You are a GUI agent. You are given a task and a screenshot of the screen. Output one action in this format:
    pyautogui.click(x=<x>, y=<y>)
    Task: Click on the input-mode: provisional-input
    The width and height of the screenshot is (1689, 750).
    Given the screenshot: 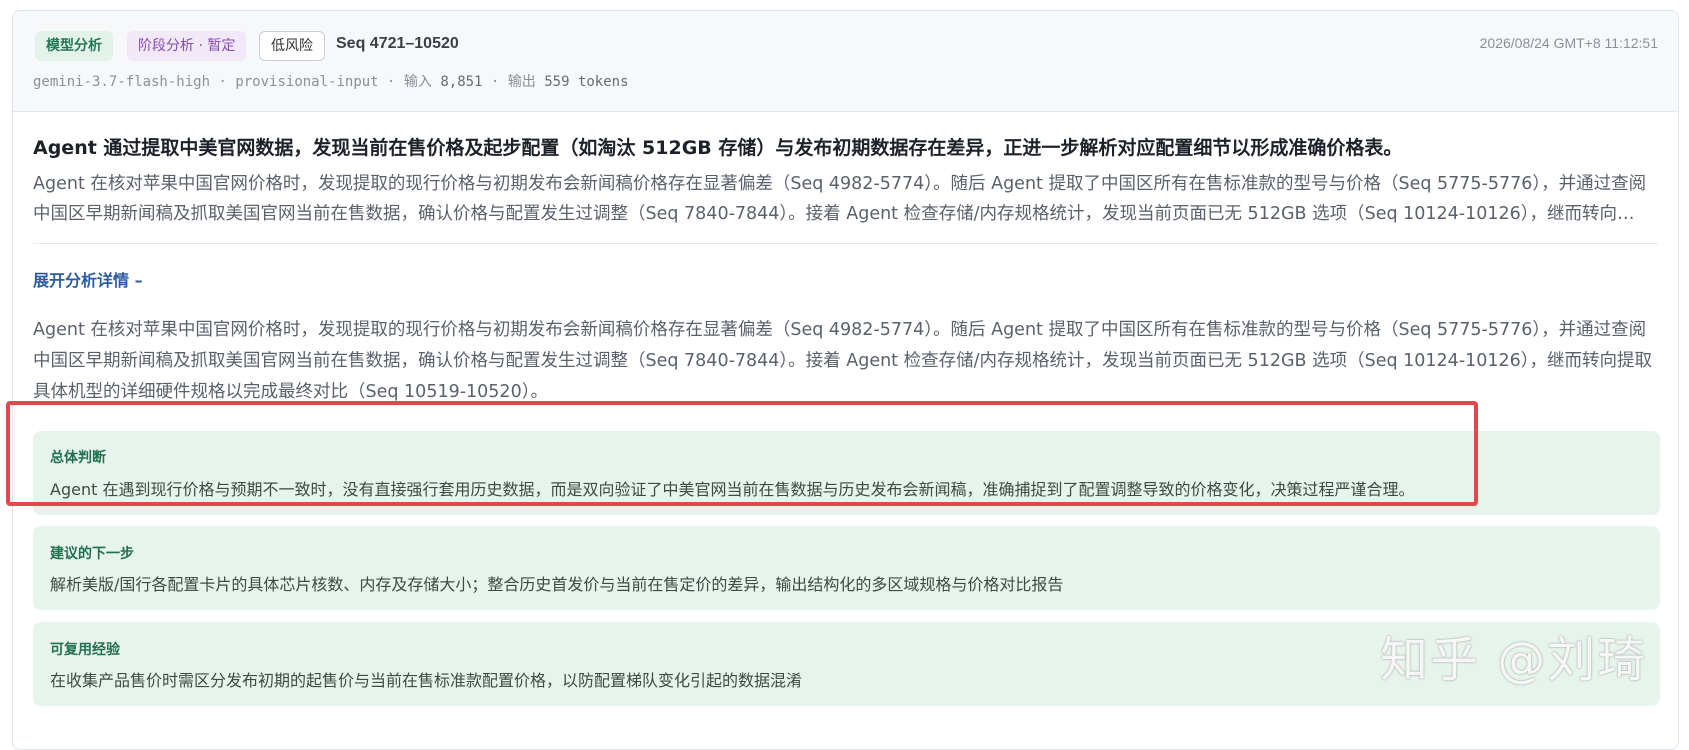 What is the action you would take?
    pyautogui.click(x=307, y=82)
    